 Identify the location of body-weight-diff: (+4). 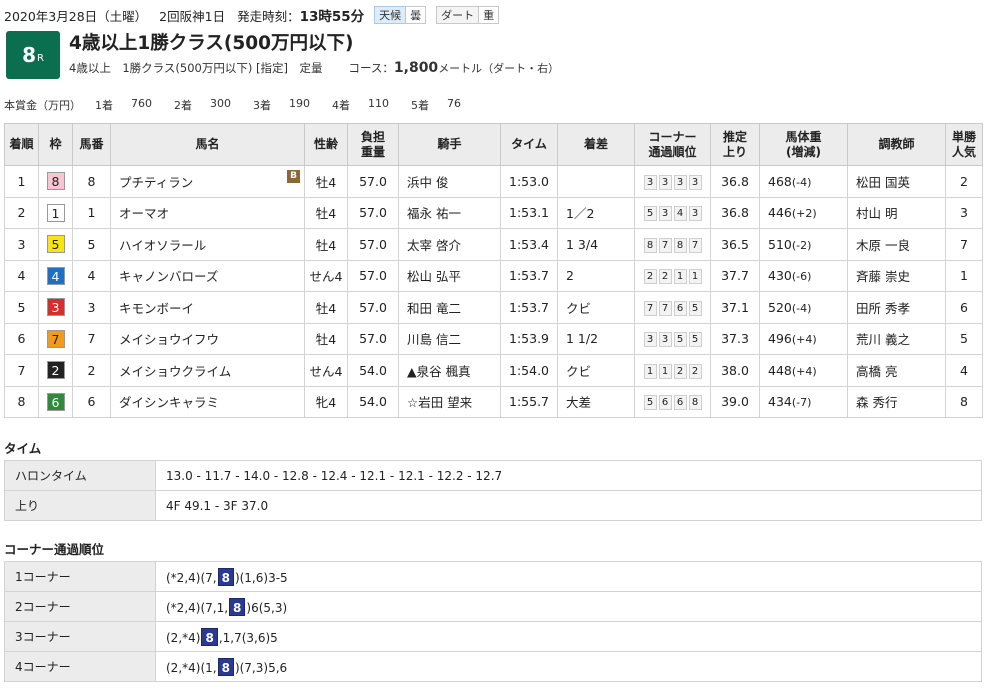
(804, 340).